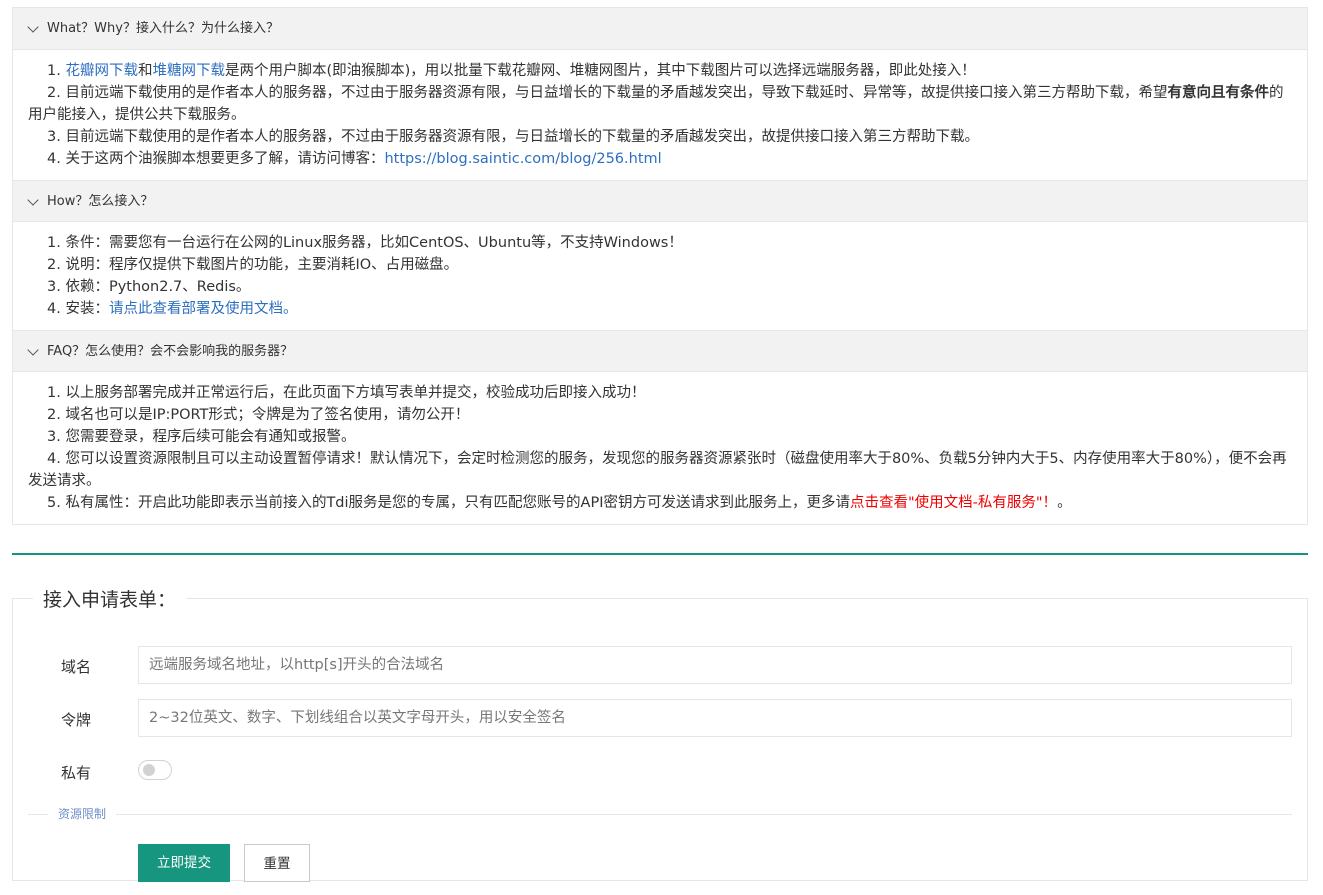 The height and width of the screenshot is (895, 1323). What do you see at coordinates (163, 28) in the screenshot?
I see `faq-section-title: What？Why？接入什么？为什么接入？` at bounding box center [163, 28].